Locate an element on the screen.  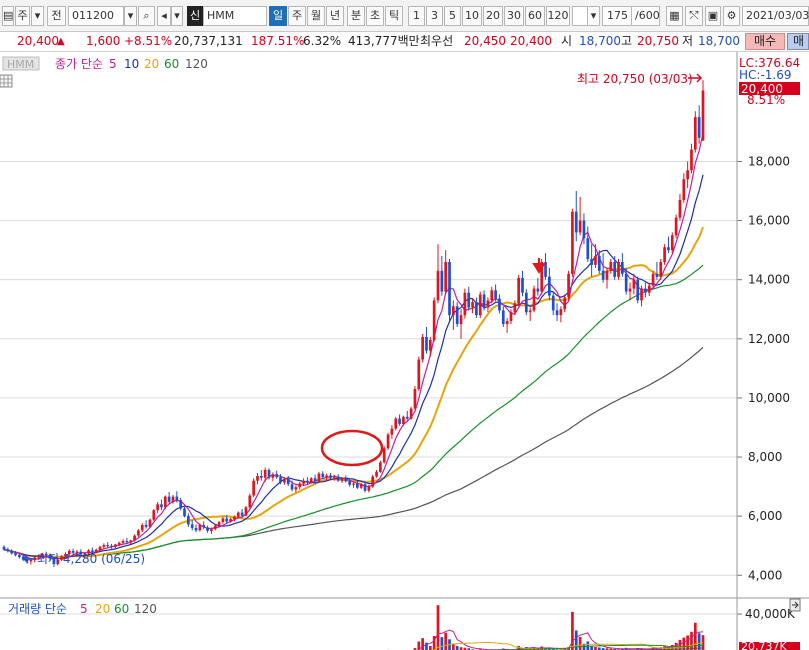
grid-toggle-icon is located at coordinates (6, 81).